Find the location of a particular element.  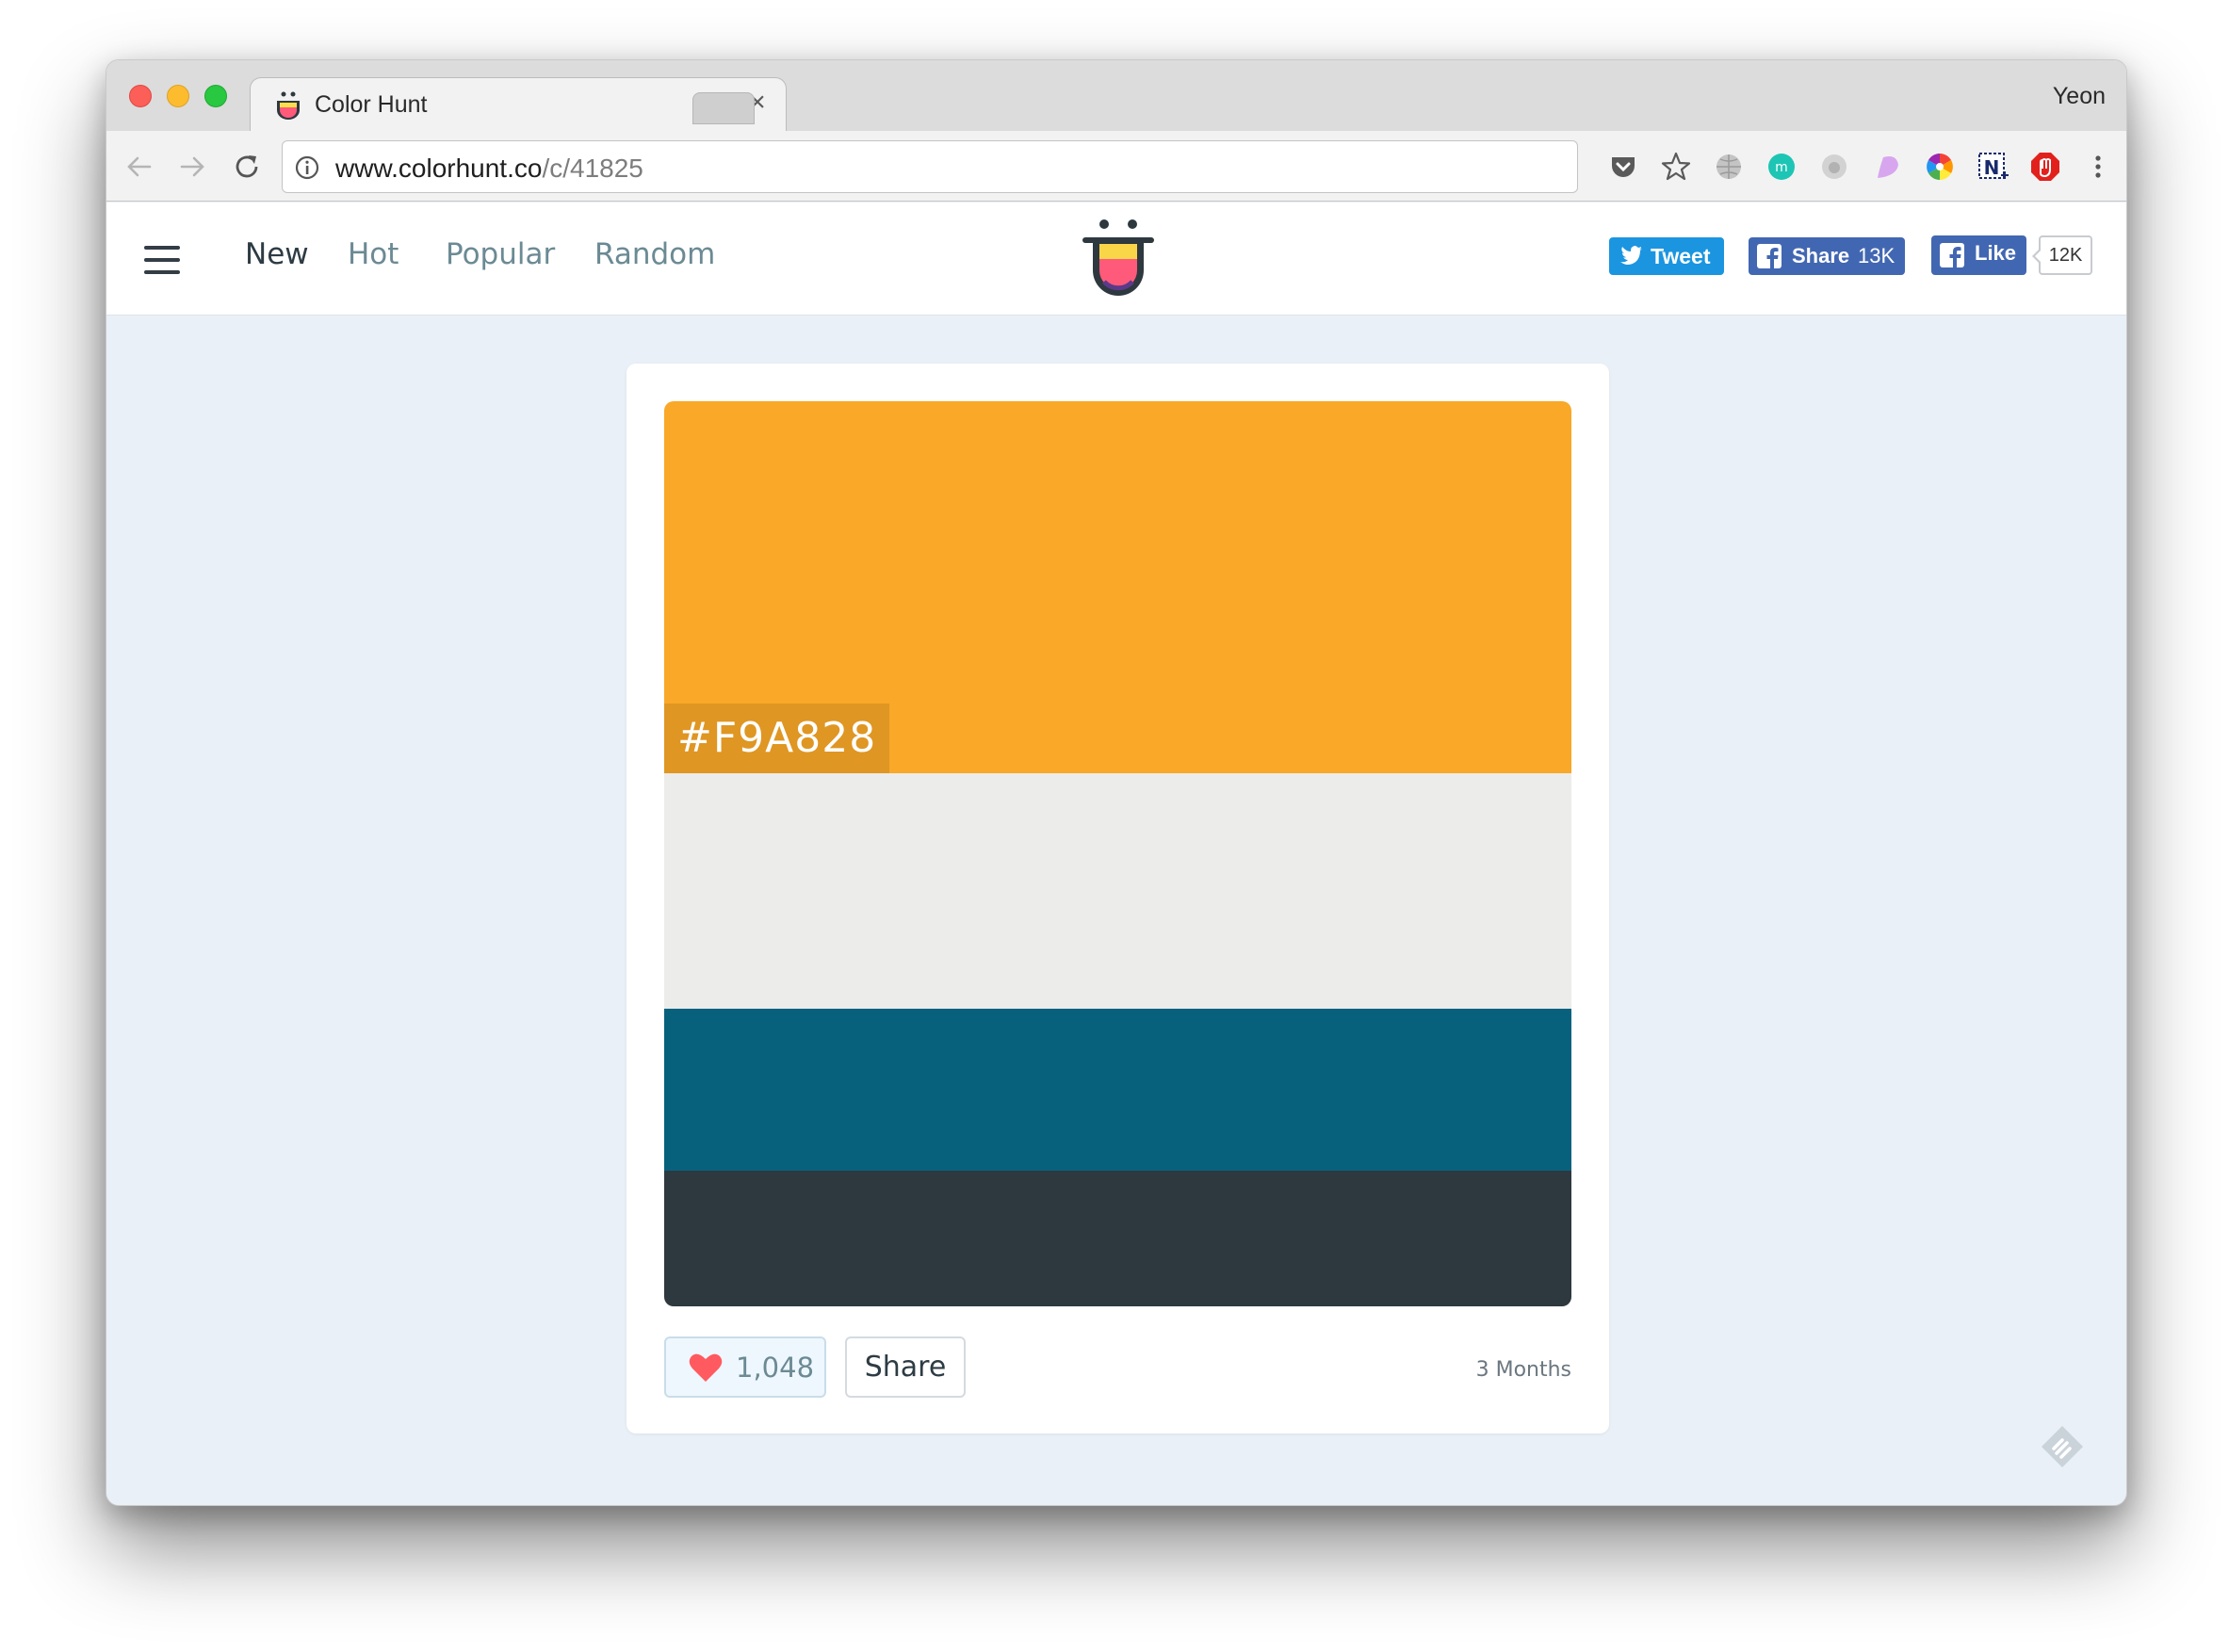

svg-text: N is located at coordinates (1992, 167).